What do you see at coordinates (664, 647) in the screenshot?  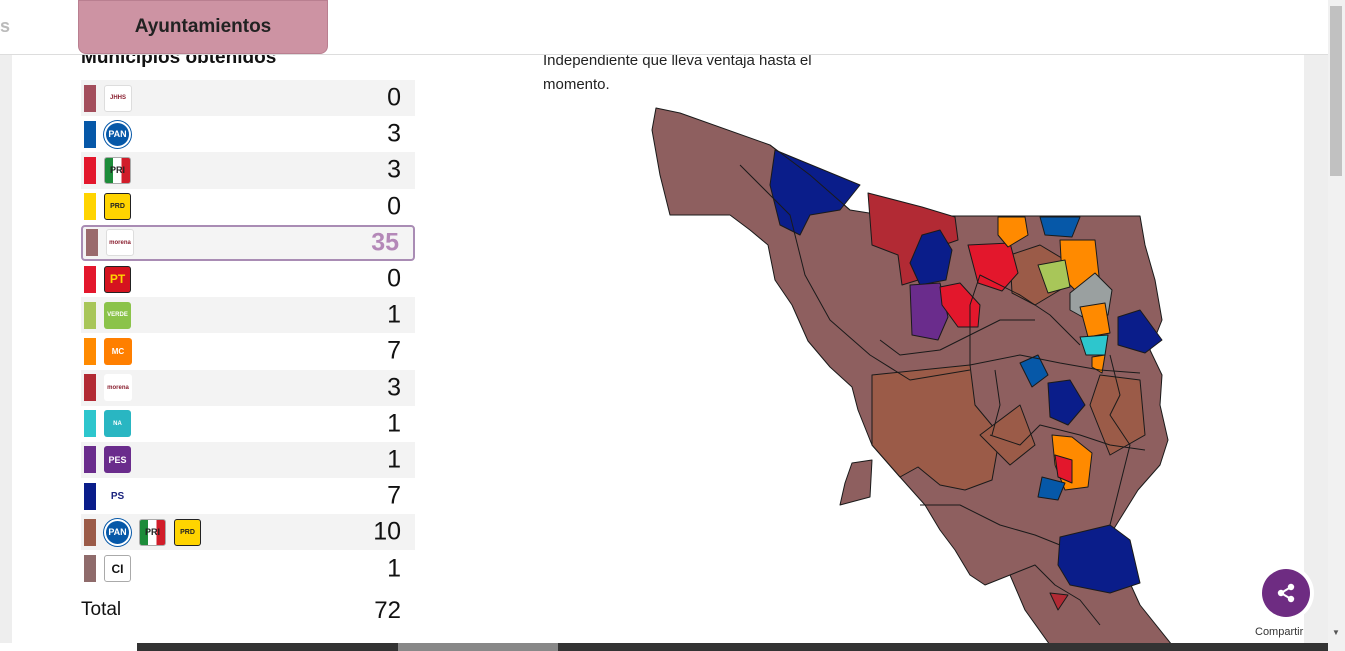 I see `horizontal-scrollbar` at bounding box center [664, 647].